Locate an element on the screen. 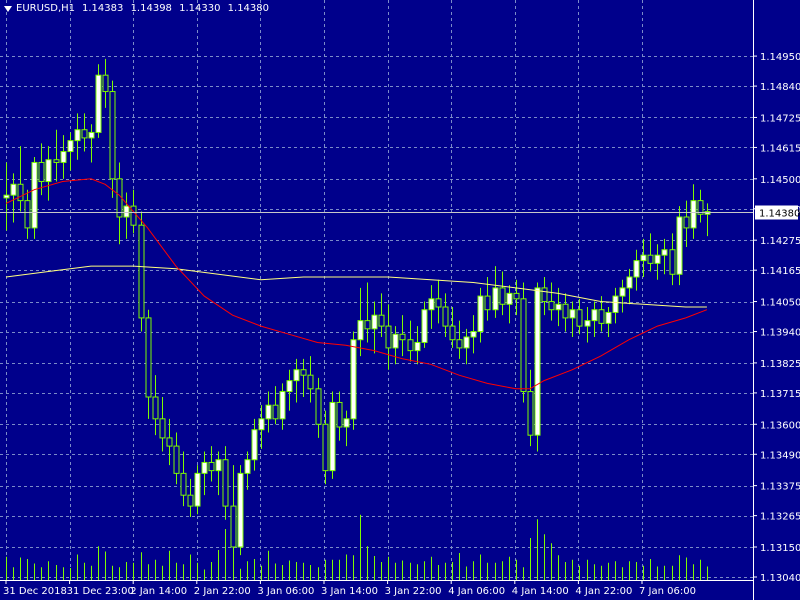  price-tick-label: 1.14950 is located at coordinates (780, 57).